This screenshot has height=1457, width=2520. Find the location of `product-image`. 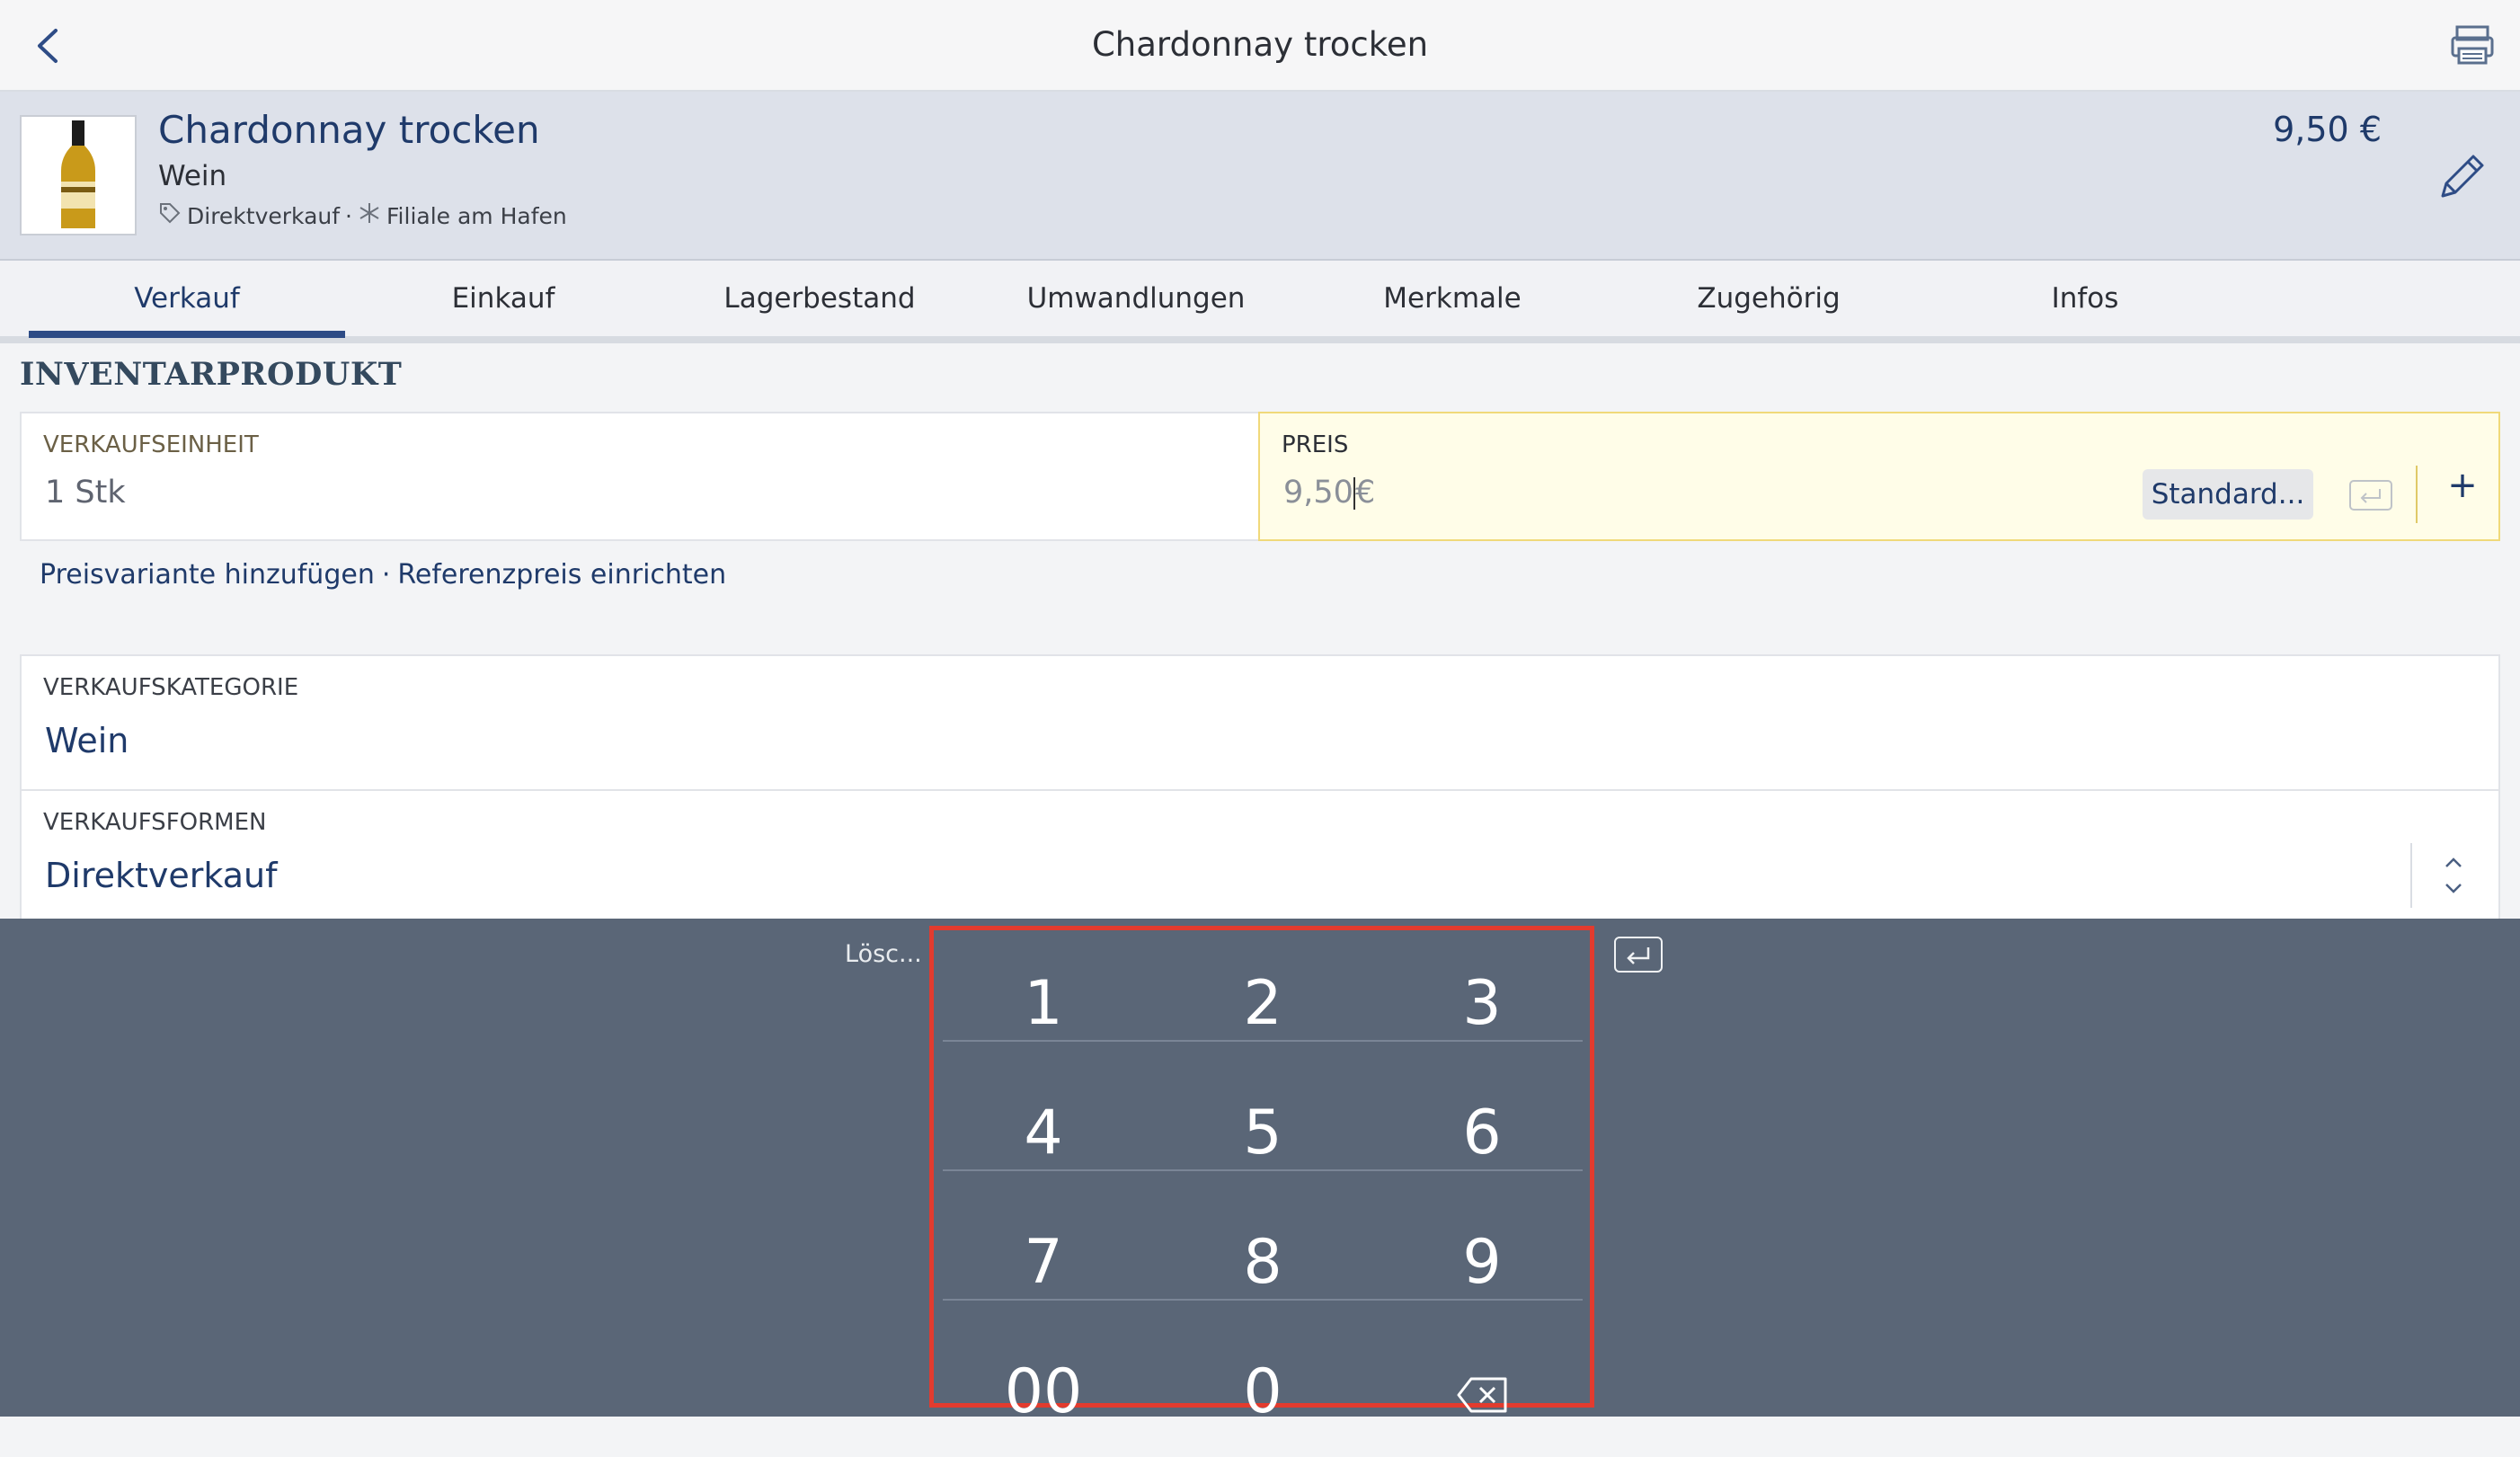

product-image is located at coordinates (78, 175).